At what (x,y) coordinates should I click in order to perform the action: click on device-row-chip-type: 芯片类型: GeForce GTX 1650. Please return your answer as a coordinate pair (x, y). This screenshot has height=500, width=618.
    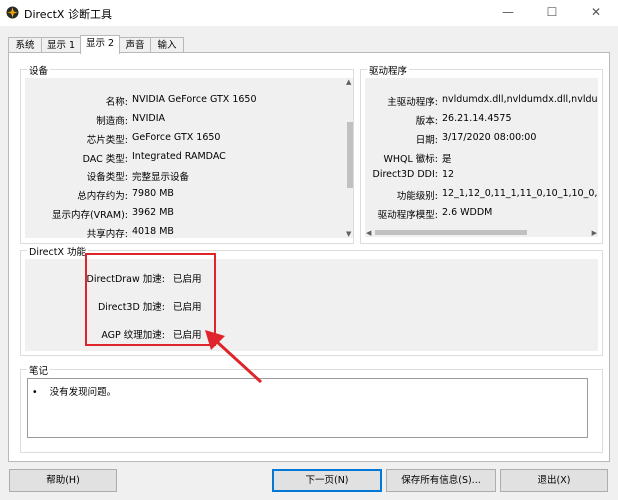
    Looking at the image, I should click on (180, 139).